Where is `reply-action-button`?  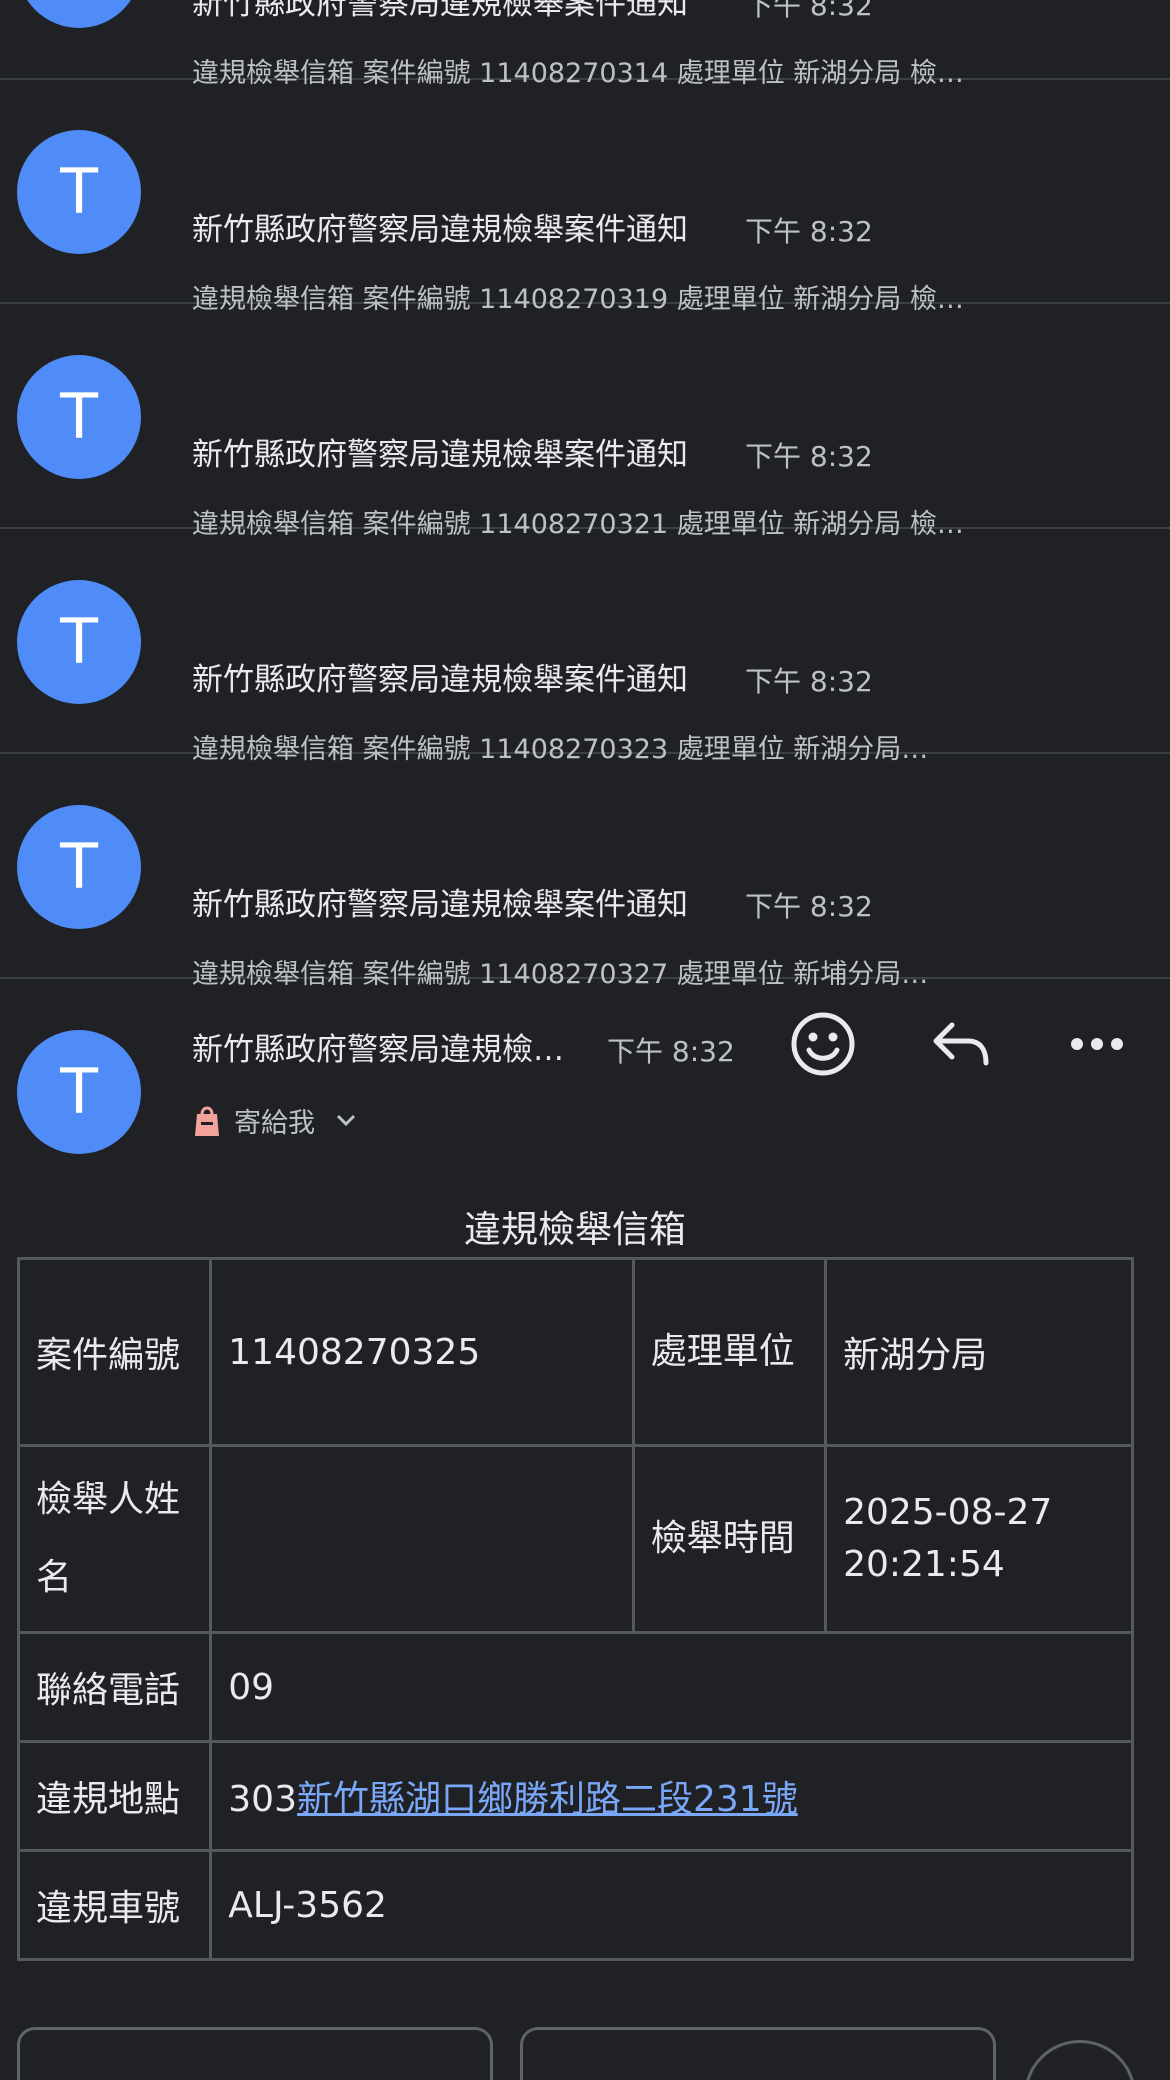
reply-action-button is located at coordinates (255, 2053).